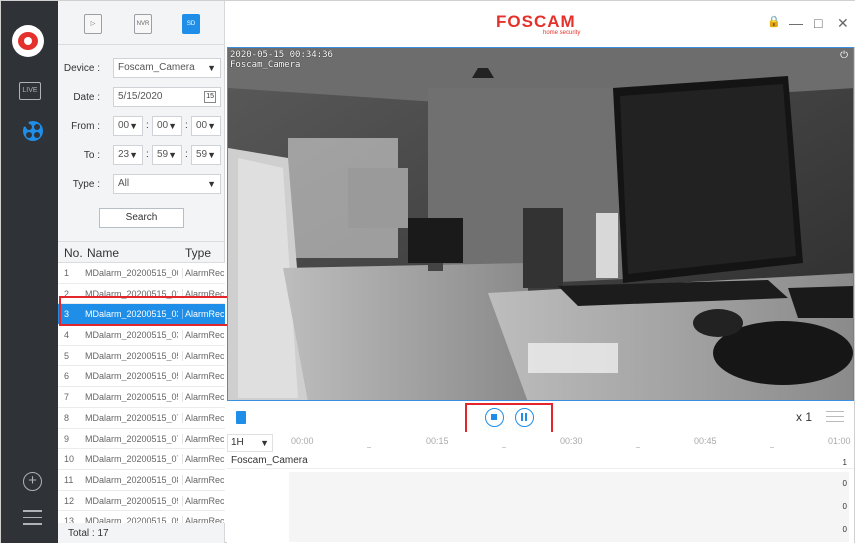 The width and height of the screenshot is (855, 543). Describe the element at coordinates (241, 417) in the screenshot. I see `sd-card-icon` at that location.